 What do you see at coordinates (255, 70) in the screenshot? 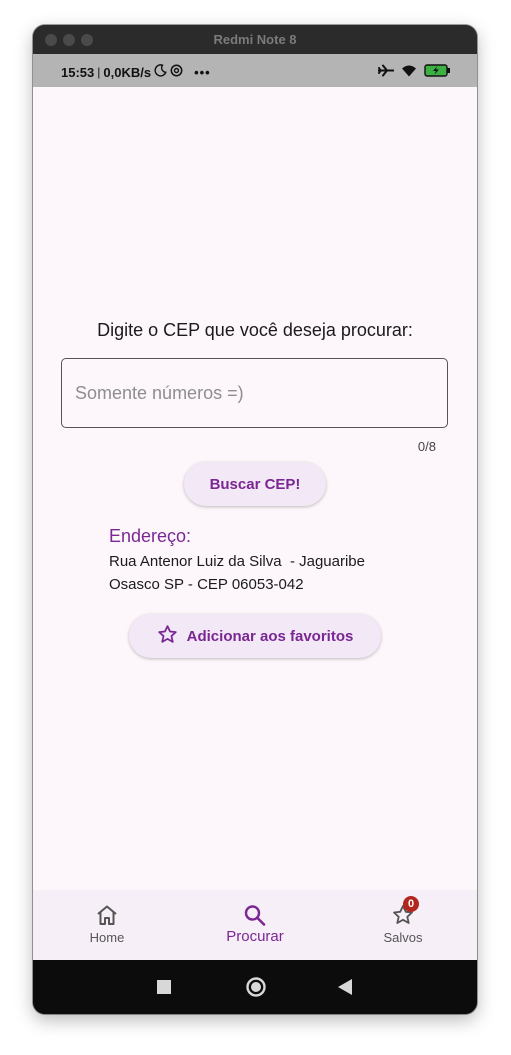
I see `status-bar: 15:53 | 0,0KB/s •••` at bounding box center [255, 70].